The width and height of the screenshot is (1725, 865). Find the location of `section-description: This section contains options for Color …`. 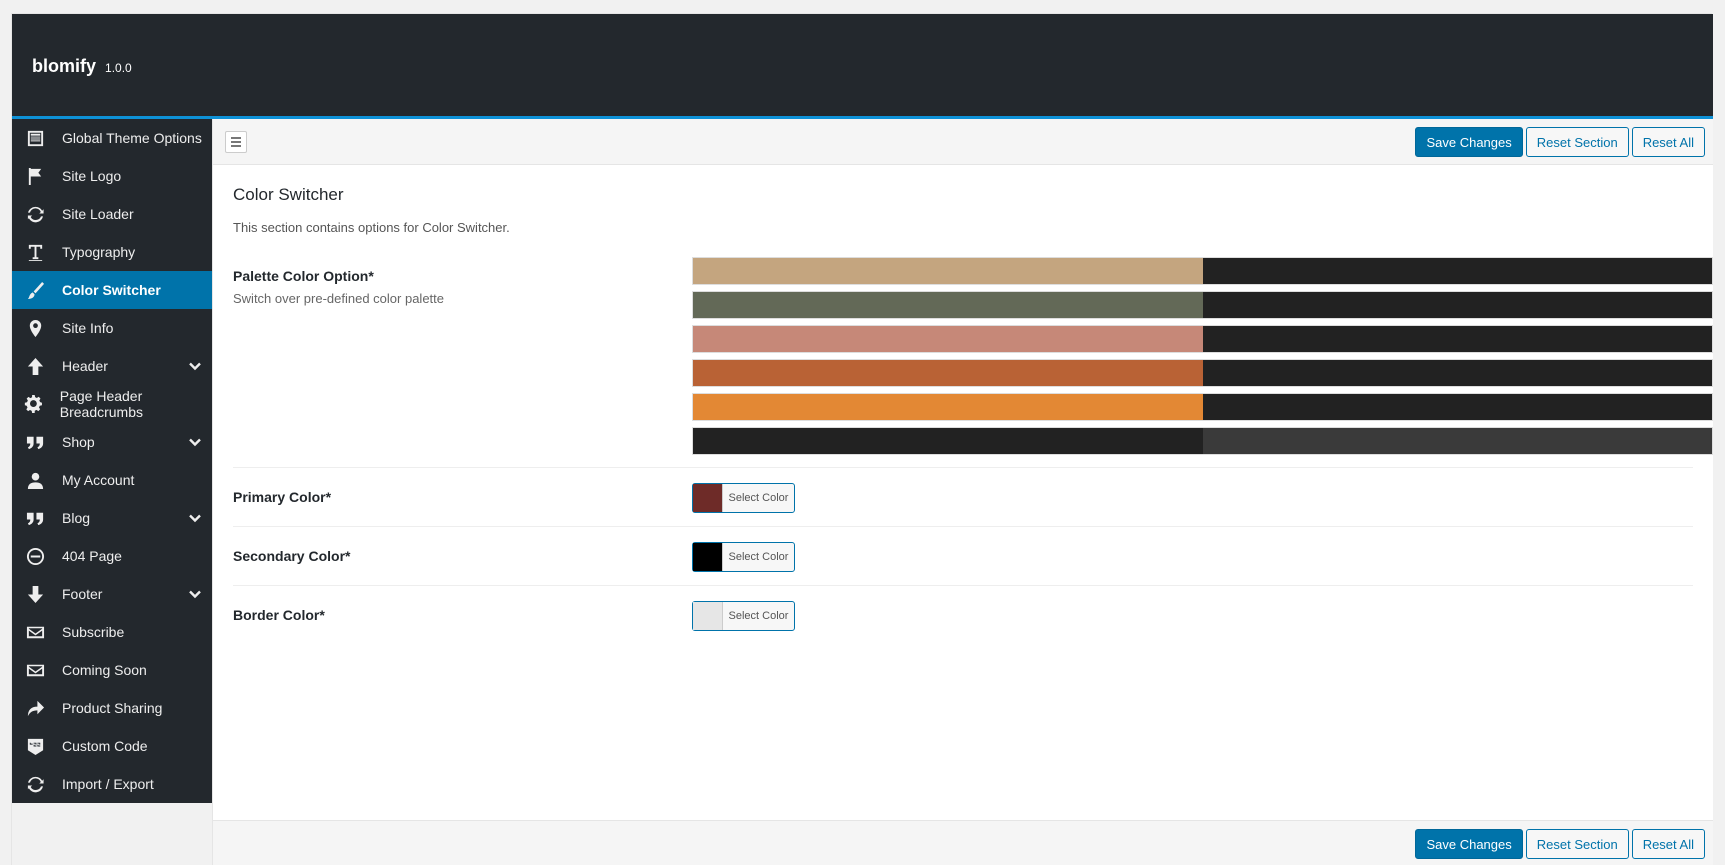

section-description: This section contains options for Color … is located at coordinates (371, 227).